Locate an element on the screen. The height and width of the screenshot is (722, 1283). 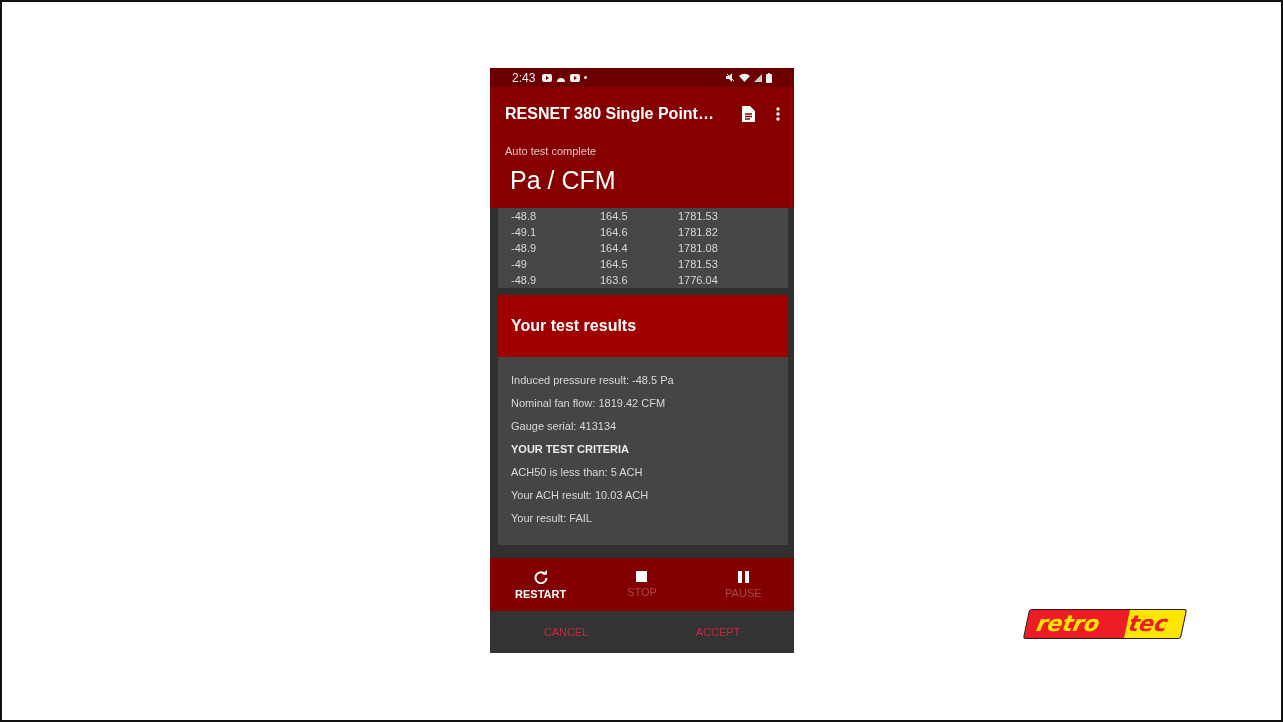
table-cell-text: 164.4 is located at coordinates (614, 248).